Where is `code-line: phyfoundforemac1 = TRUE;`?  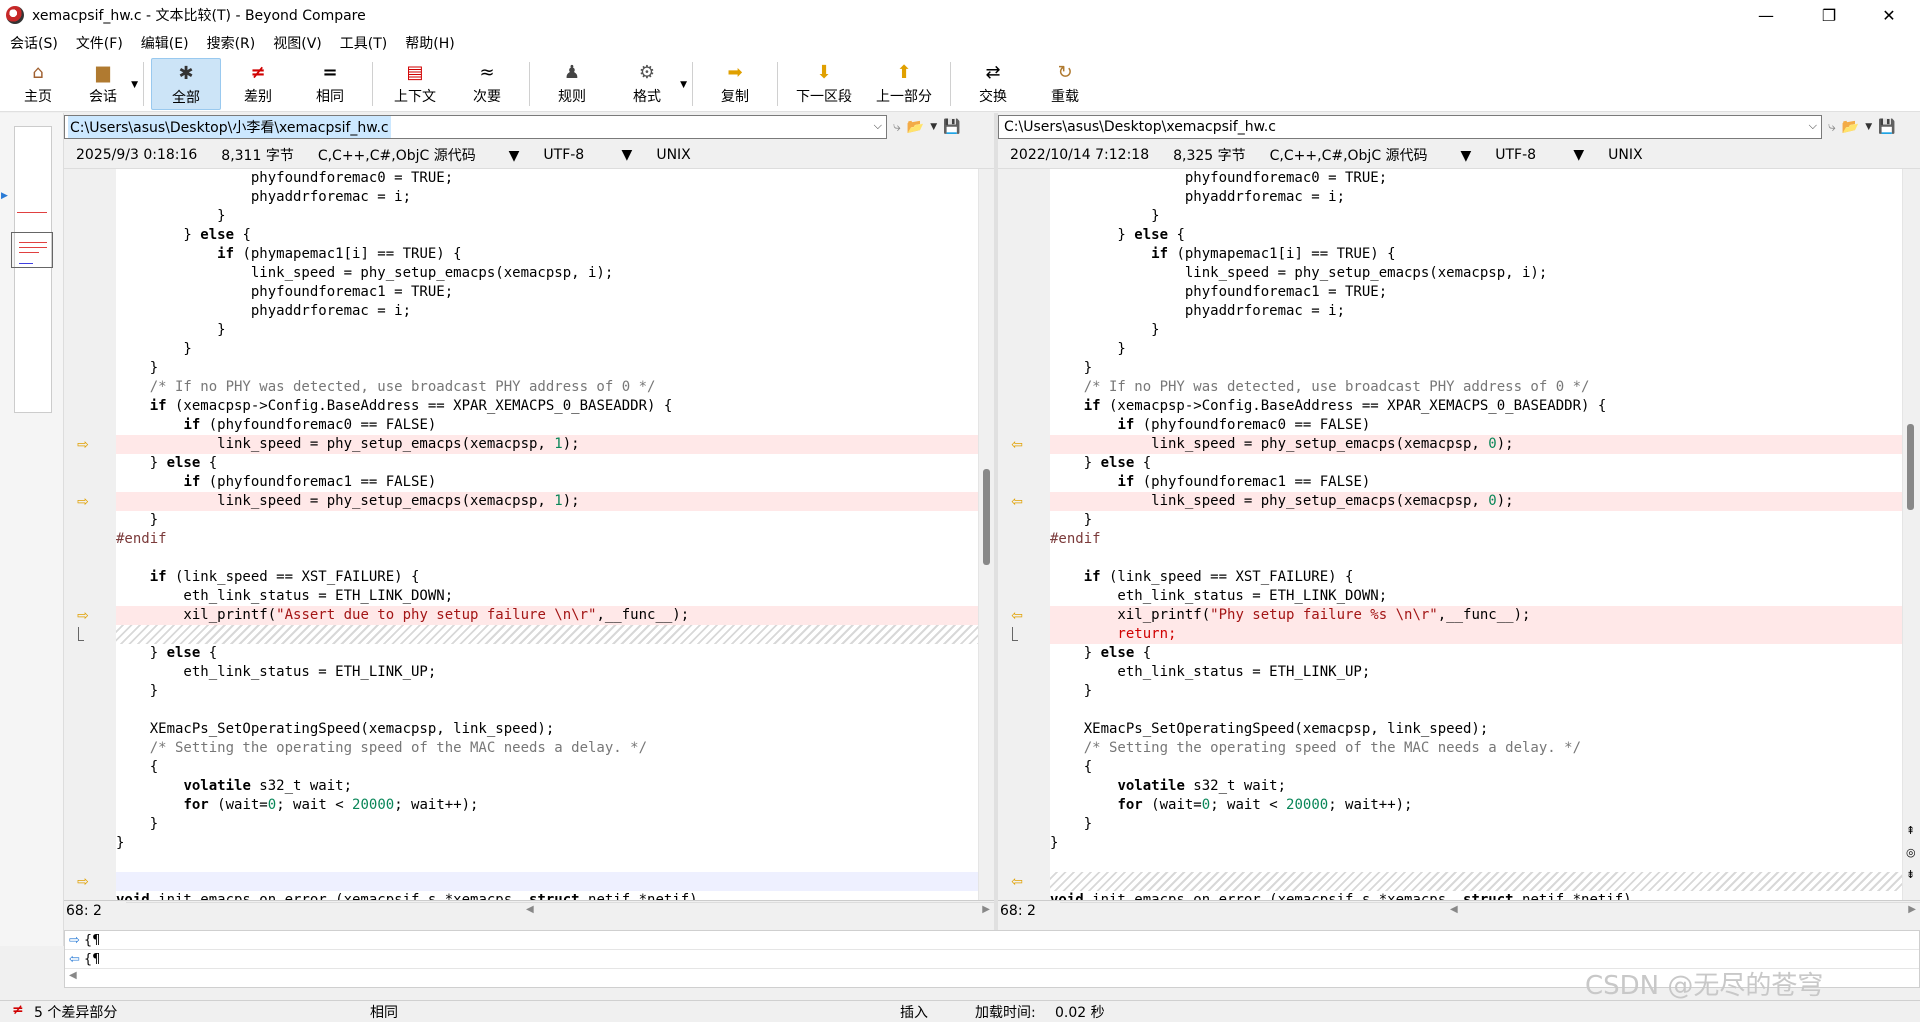 code-line: phyfoundforemac1 = TRUE; is located at coordinates (547, 292).